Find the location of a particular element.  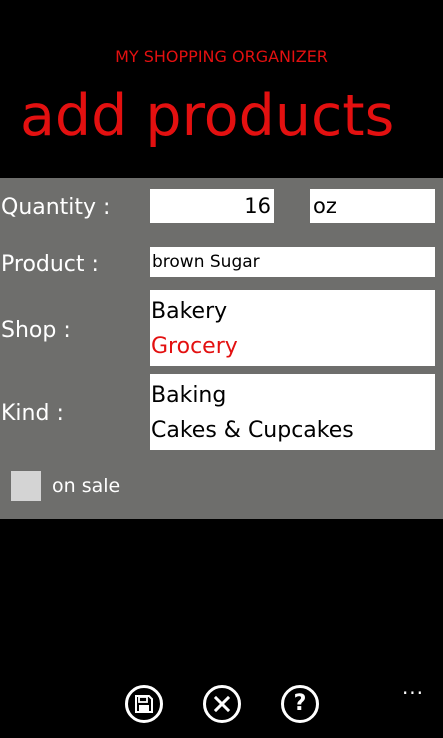

shop-label: Shop : is located at coordinates (36, 330).